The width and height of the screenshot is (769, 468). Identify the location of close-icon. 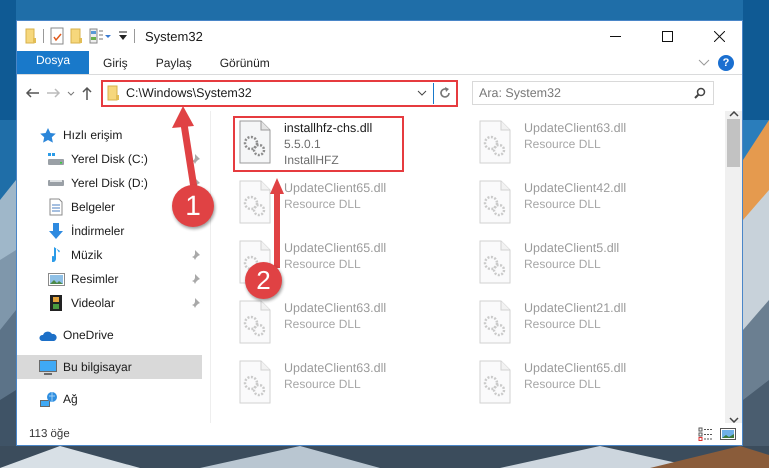
(719, 36).